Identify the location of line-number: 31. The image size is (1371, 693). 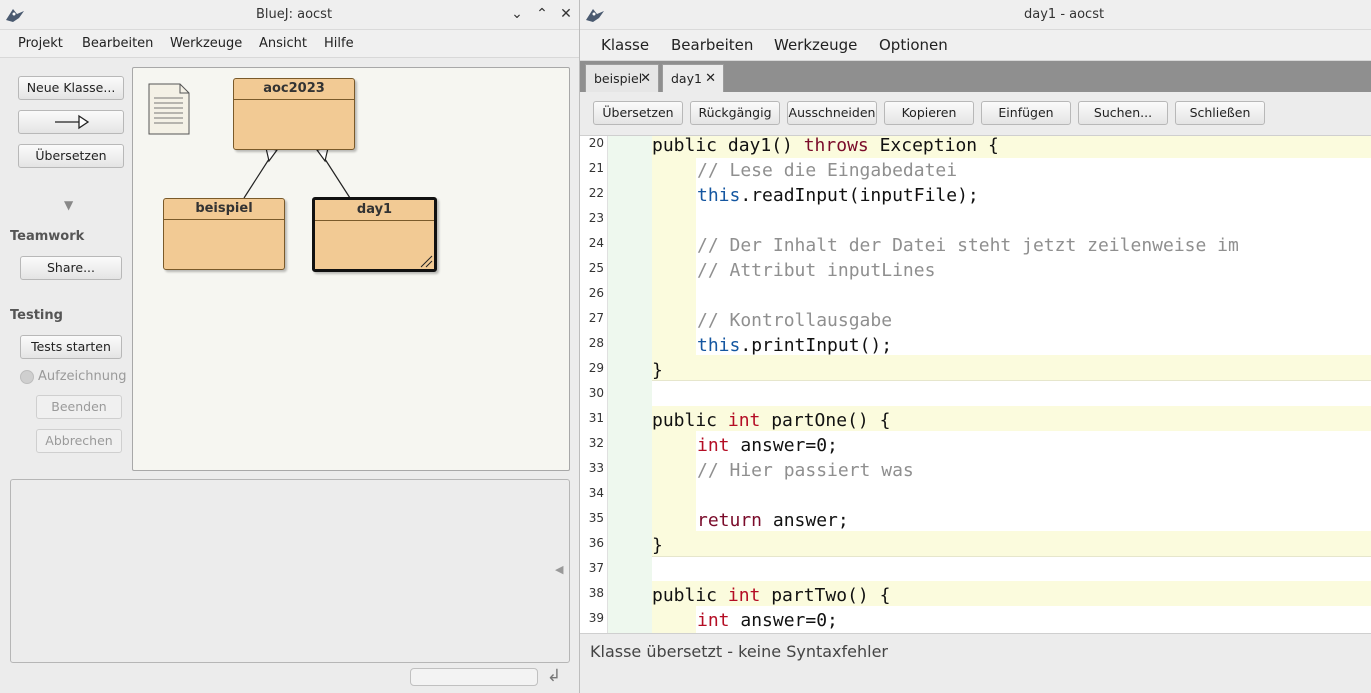
(596, 418).